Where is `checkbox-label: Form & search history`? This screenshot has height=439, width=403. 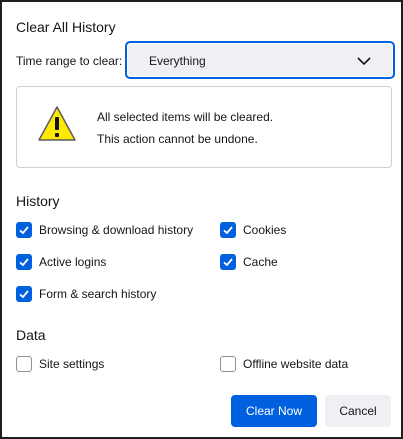
checkbox-label: Form & search history is located at coordinates (98, 294).